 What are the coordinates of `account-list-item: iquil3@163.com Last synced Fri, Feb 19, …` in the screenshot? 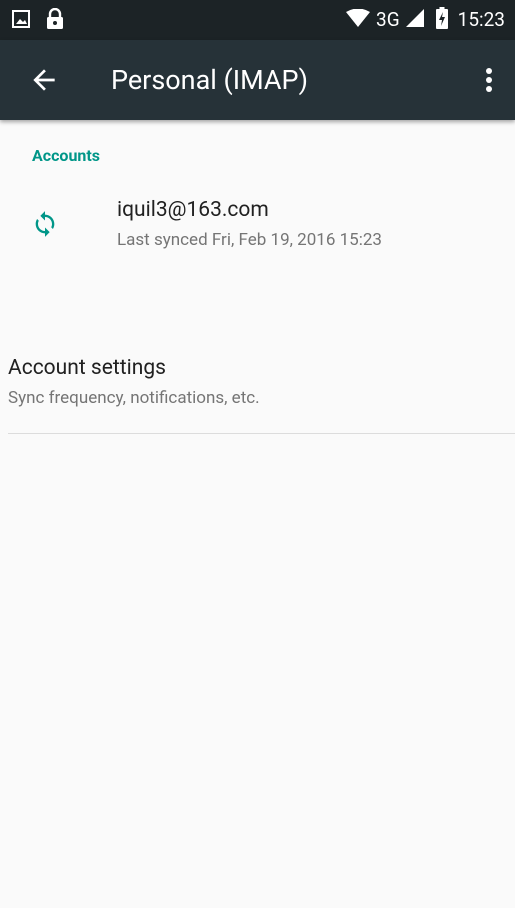 It's located at (257, 235).